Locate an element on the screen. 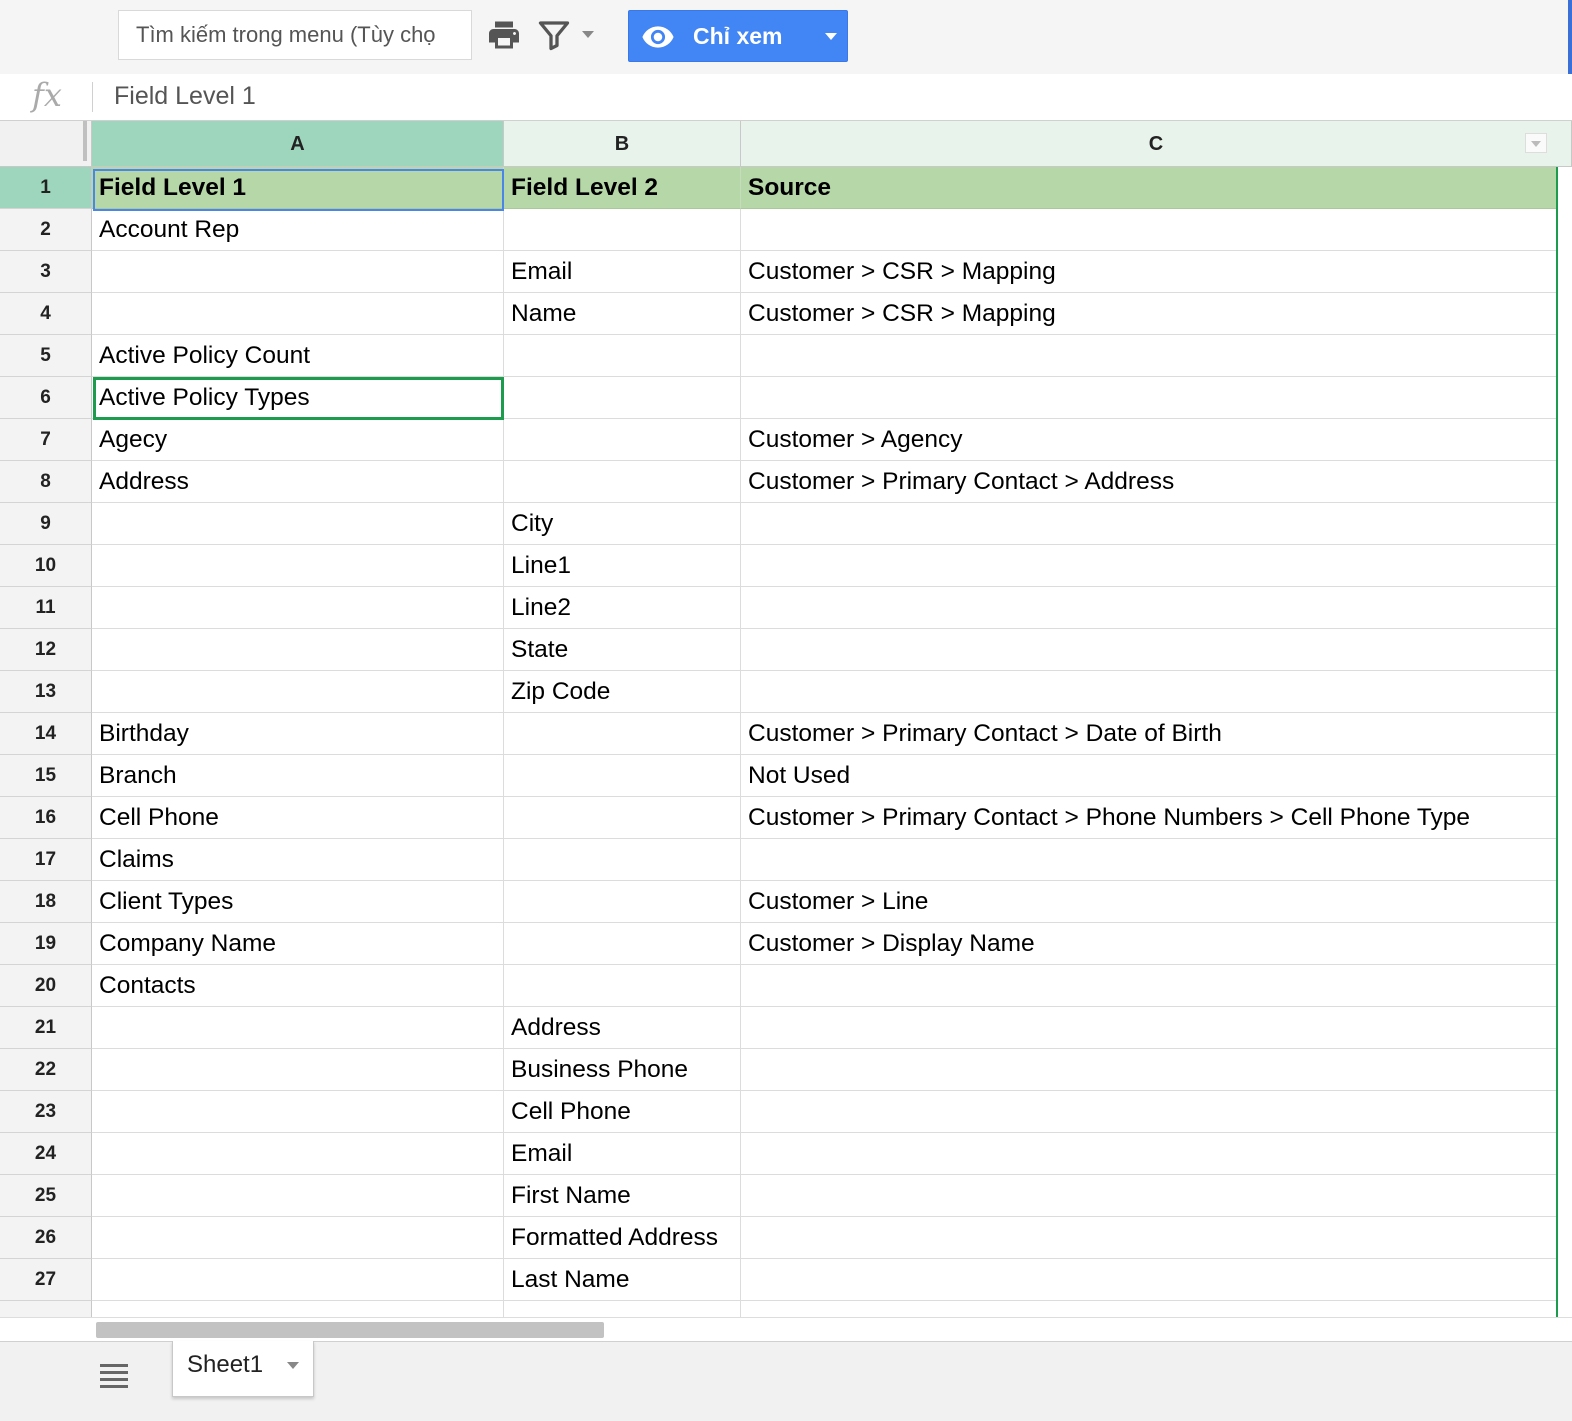 The width and height of the screenshot is (1572, 1421). cell-b6 is located at coordinates (622, 398).